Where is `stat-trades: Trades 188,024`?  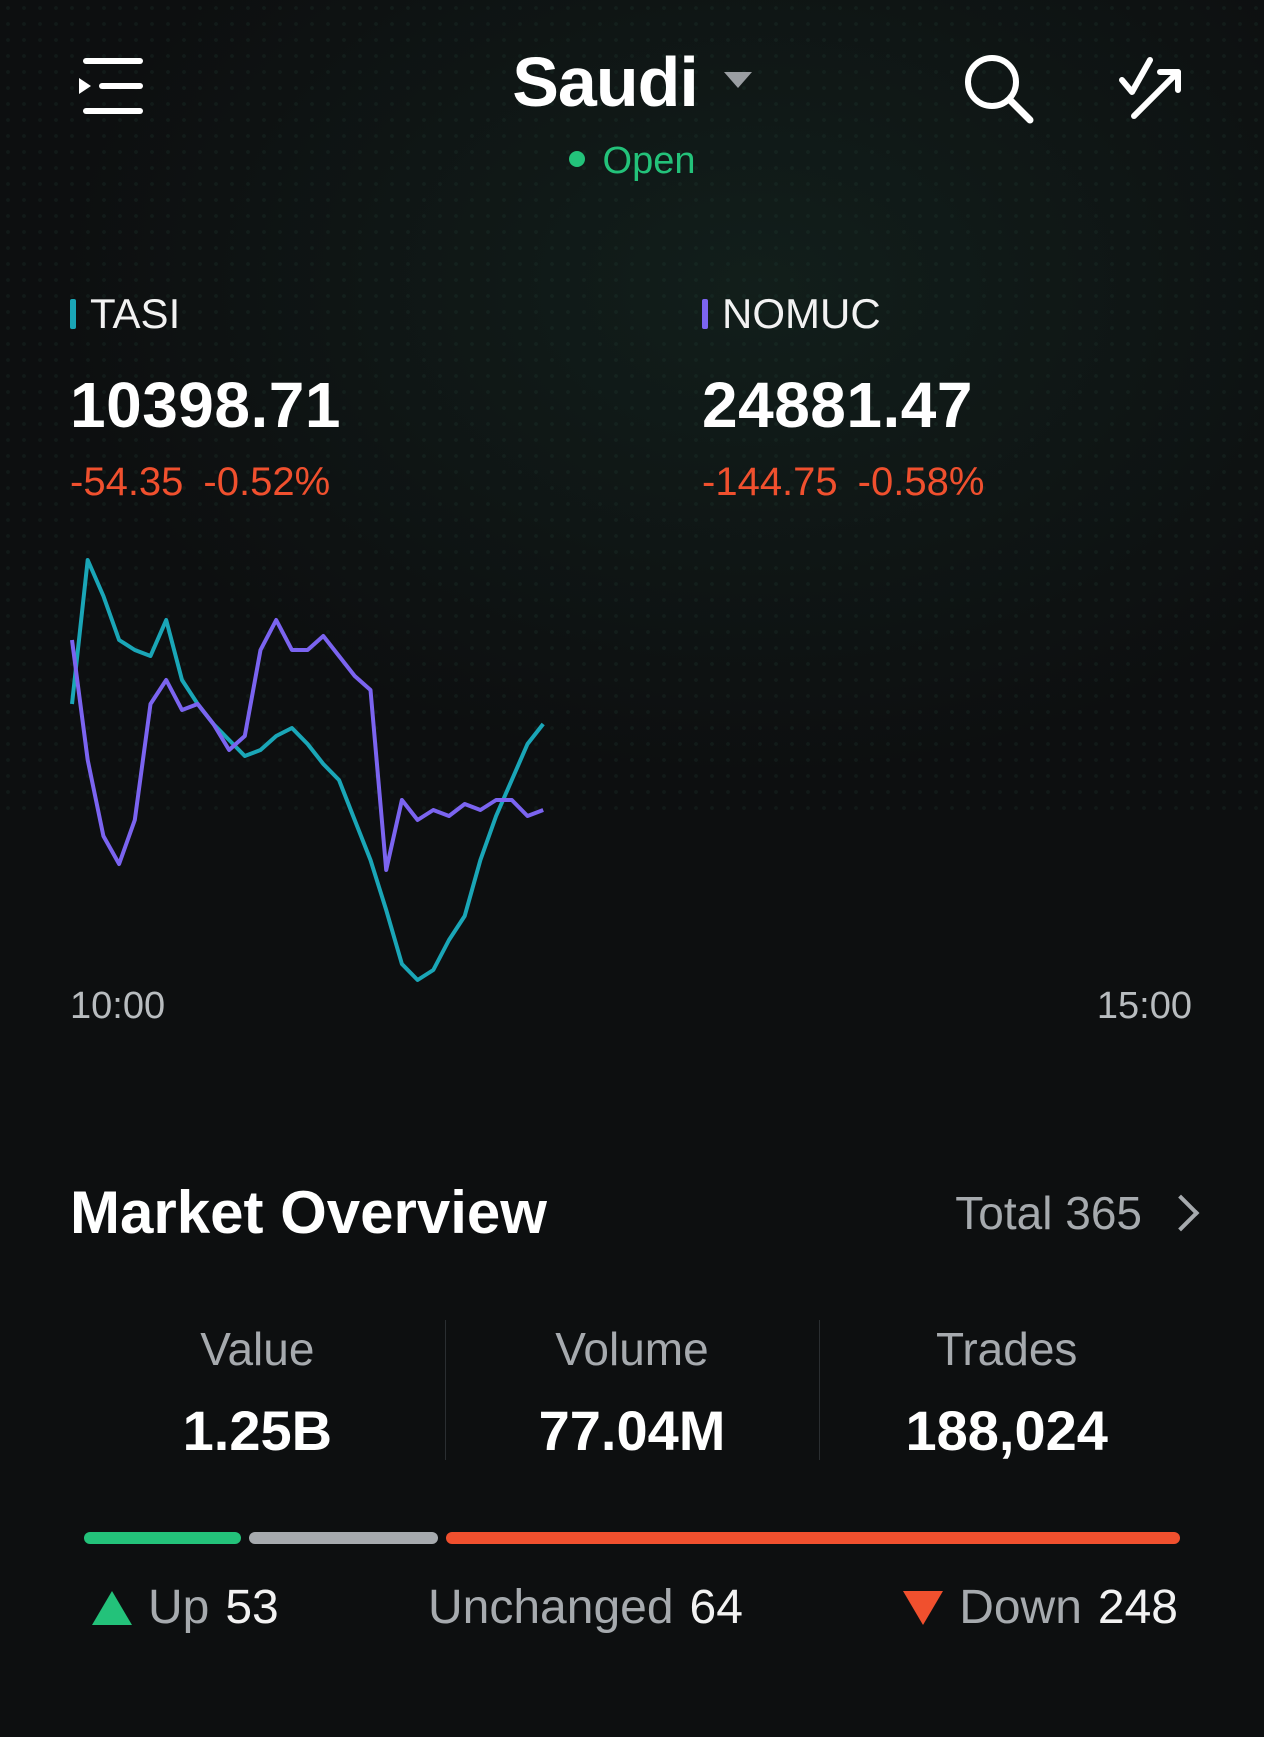
stat-trades: Trades 188,024 is located at coordinates (1006, 1391).